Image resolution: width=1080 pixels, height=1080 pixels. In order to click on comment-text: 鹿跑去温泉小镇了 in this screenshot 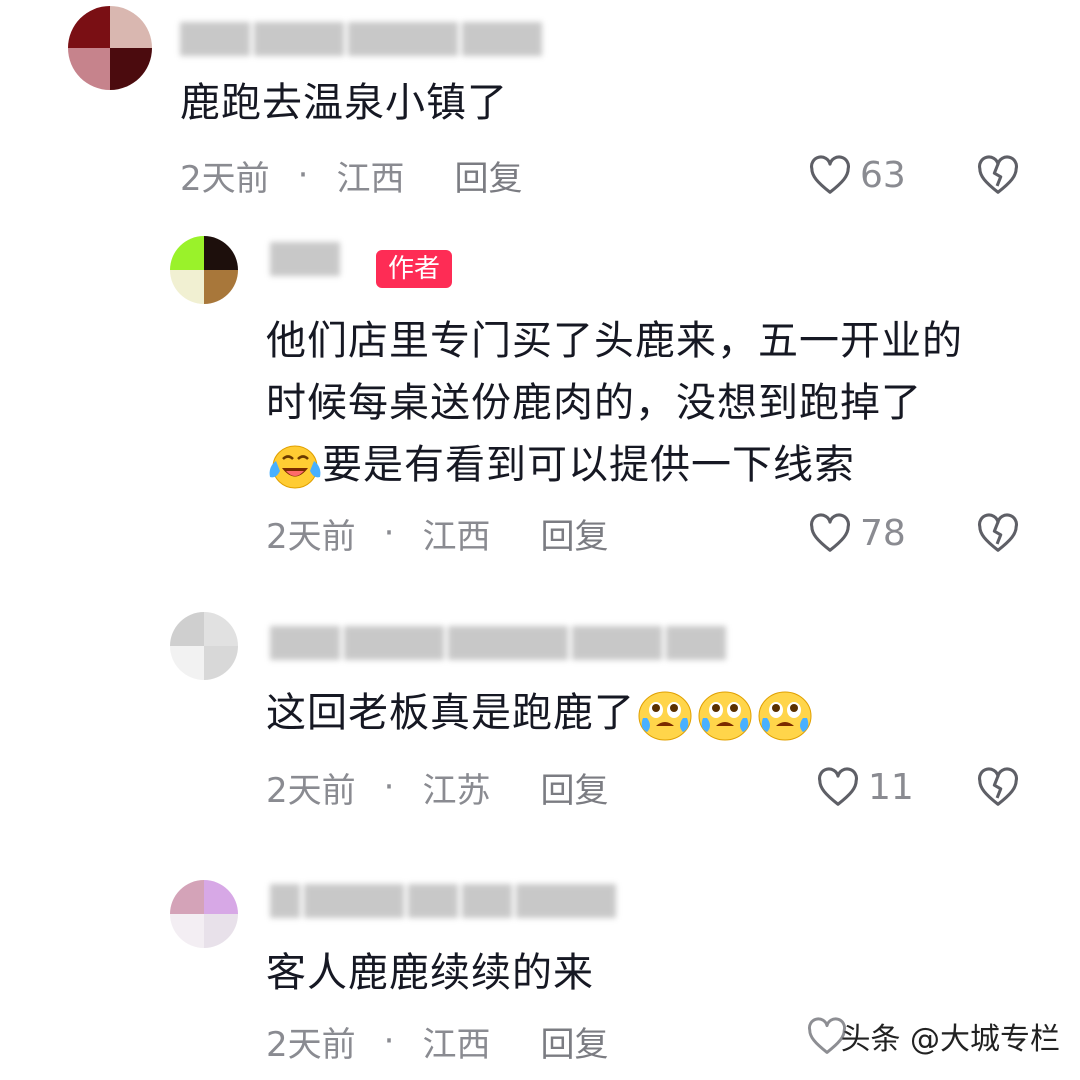, I will do `click(344, 103)`.